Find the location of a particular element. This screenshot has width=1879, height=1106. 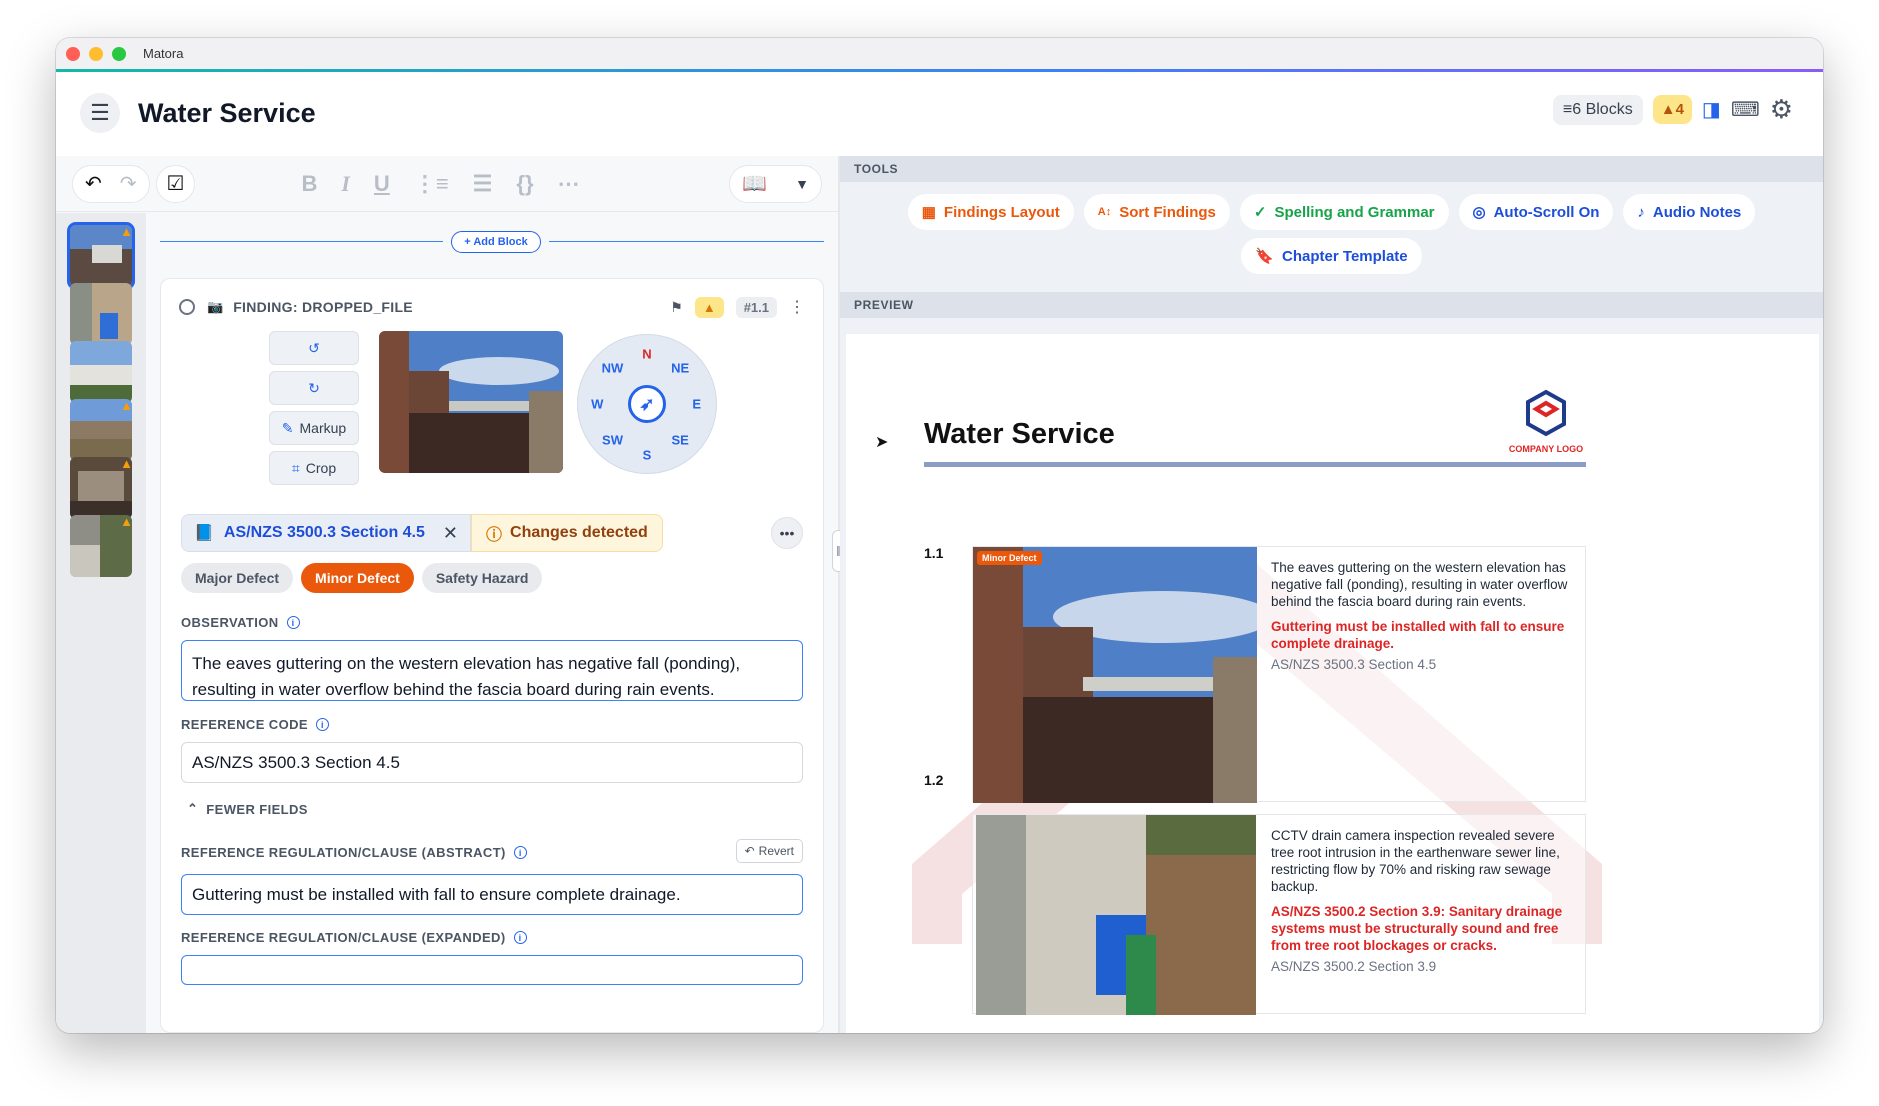

chapter-template-button: 🔖 Chapter Template is located at coordinates (1331, 256).